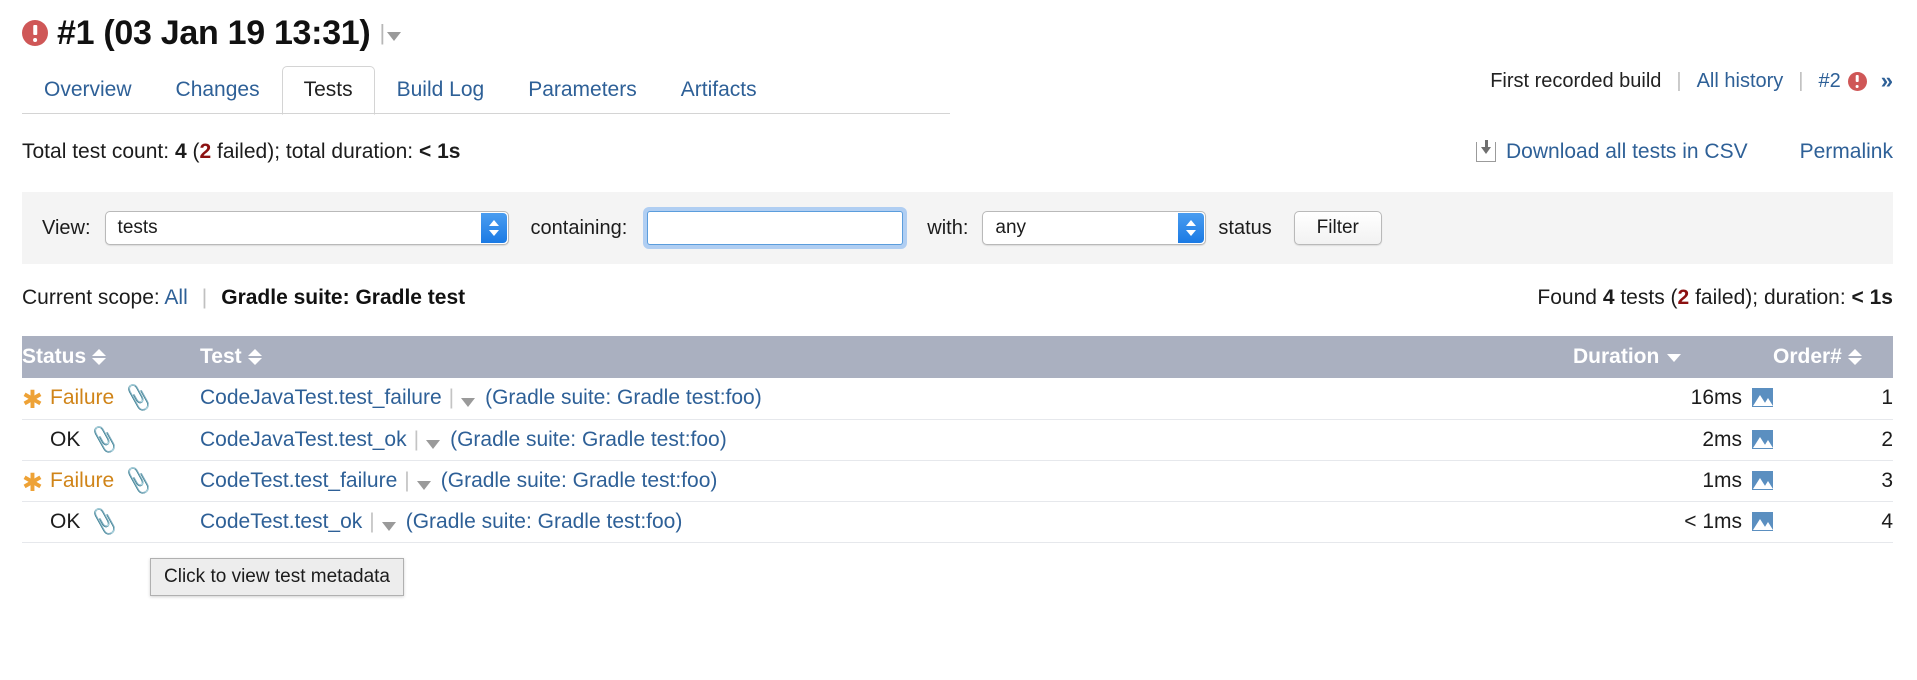 The height and width of the screenshot is (680, 1917). Describe the element at coordinates (582, 90) in the screenshot. I see `tab-parameters: Parameters` at that location.